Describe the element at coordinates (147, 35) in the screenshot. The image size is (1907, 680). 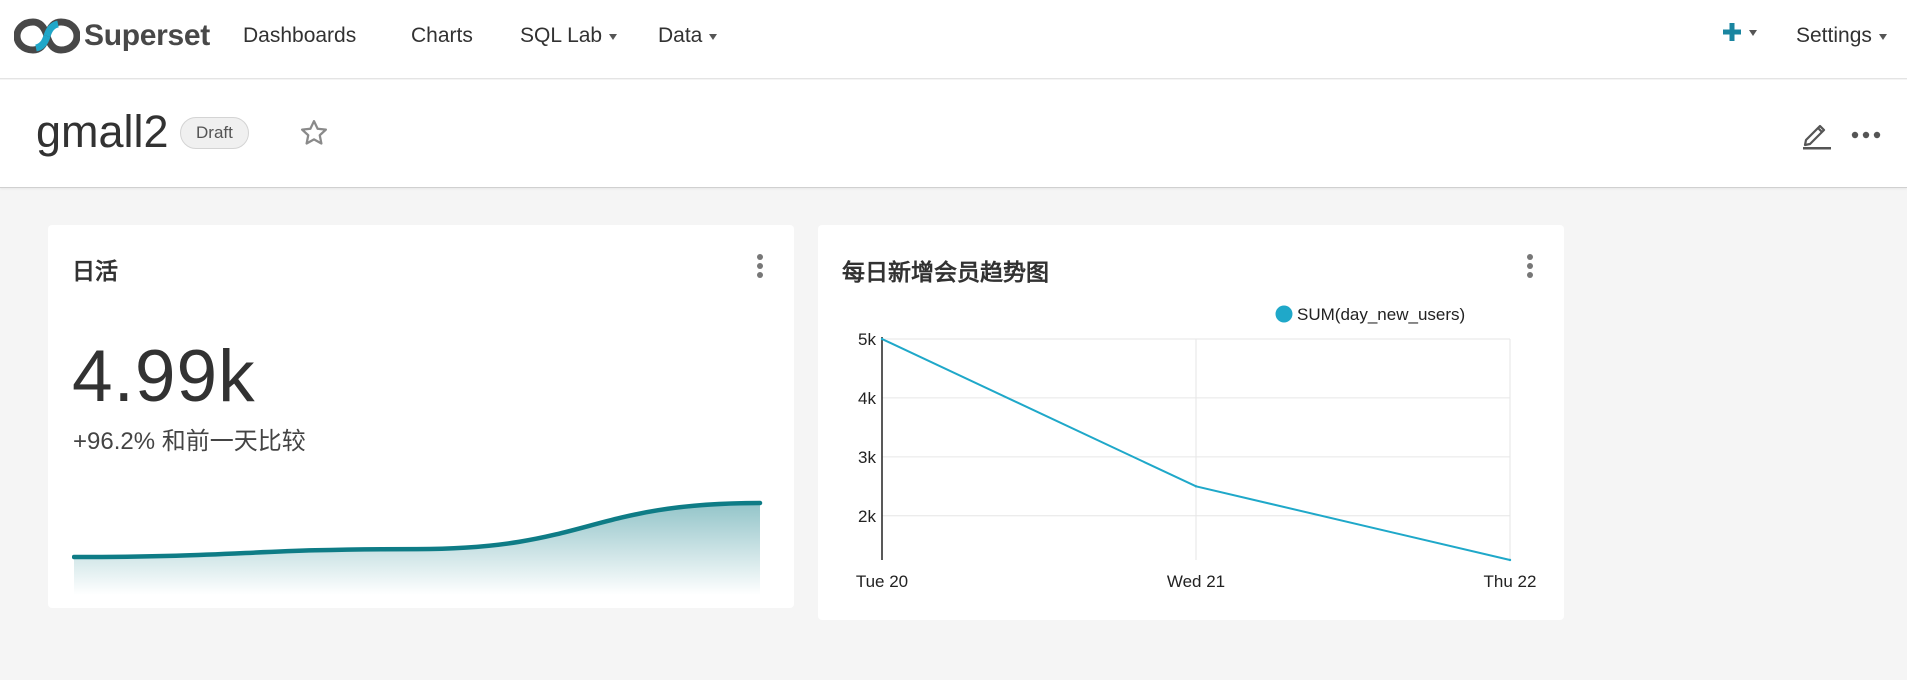
I see `brand-name: Superset` at that location.